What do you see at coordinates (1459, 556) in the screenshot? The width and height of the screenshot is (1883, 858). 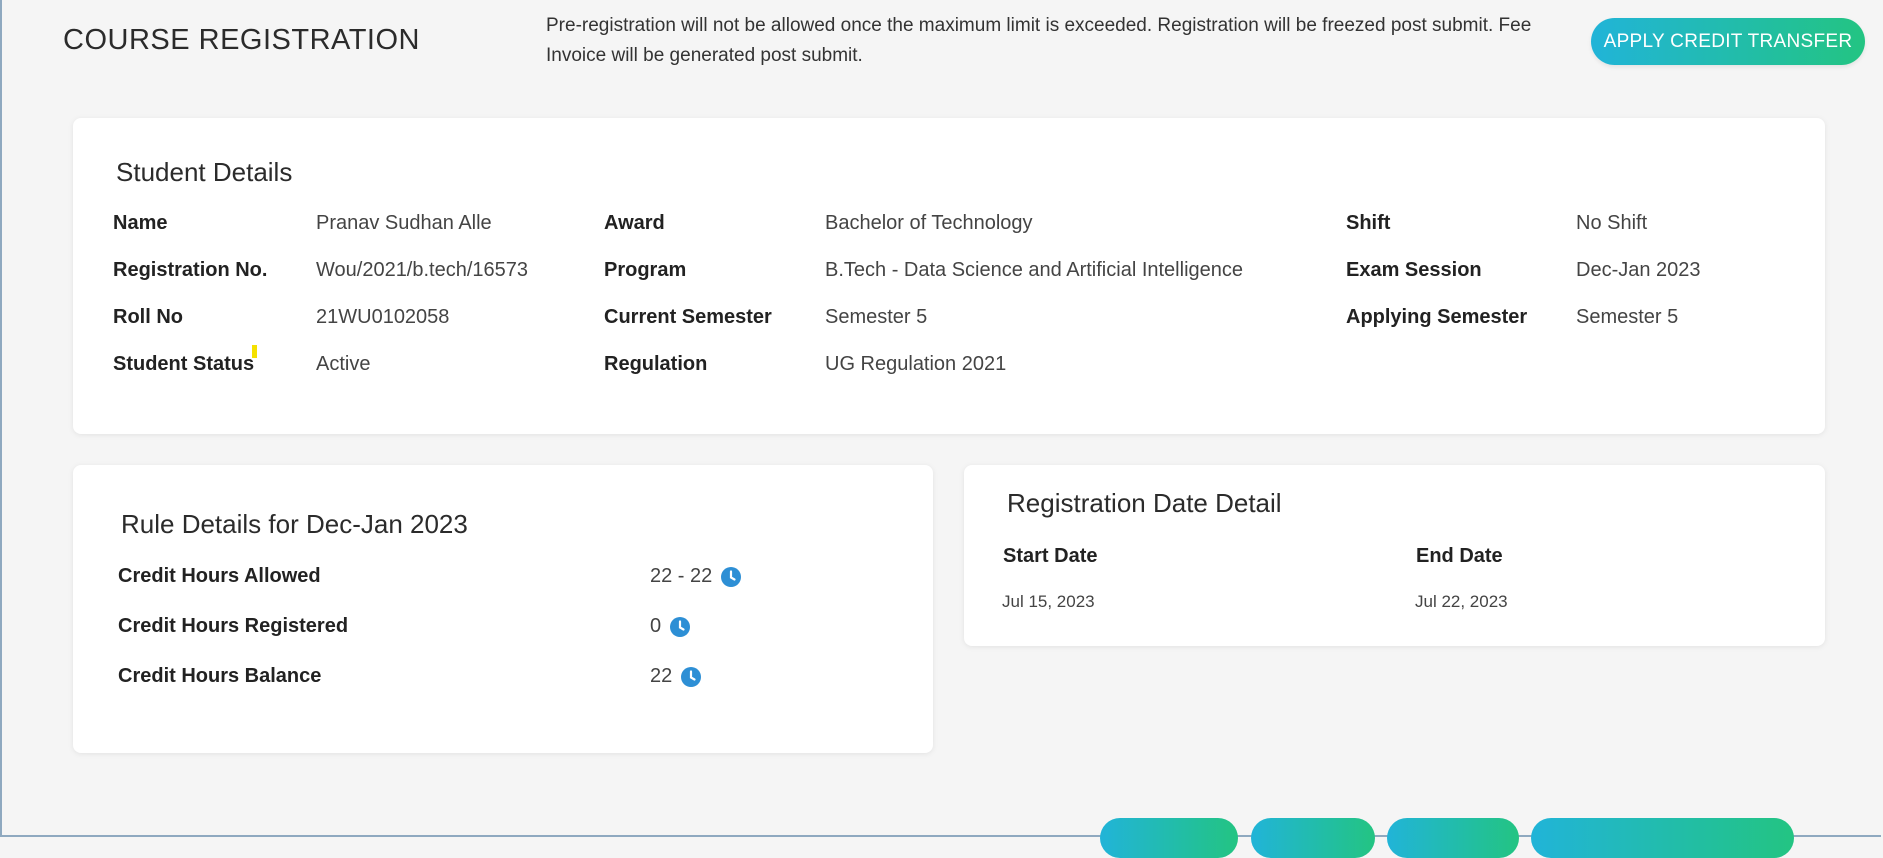 I see `end-date-label: End Date` at bounding box center [1459, 556].